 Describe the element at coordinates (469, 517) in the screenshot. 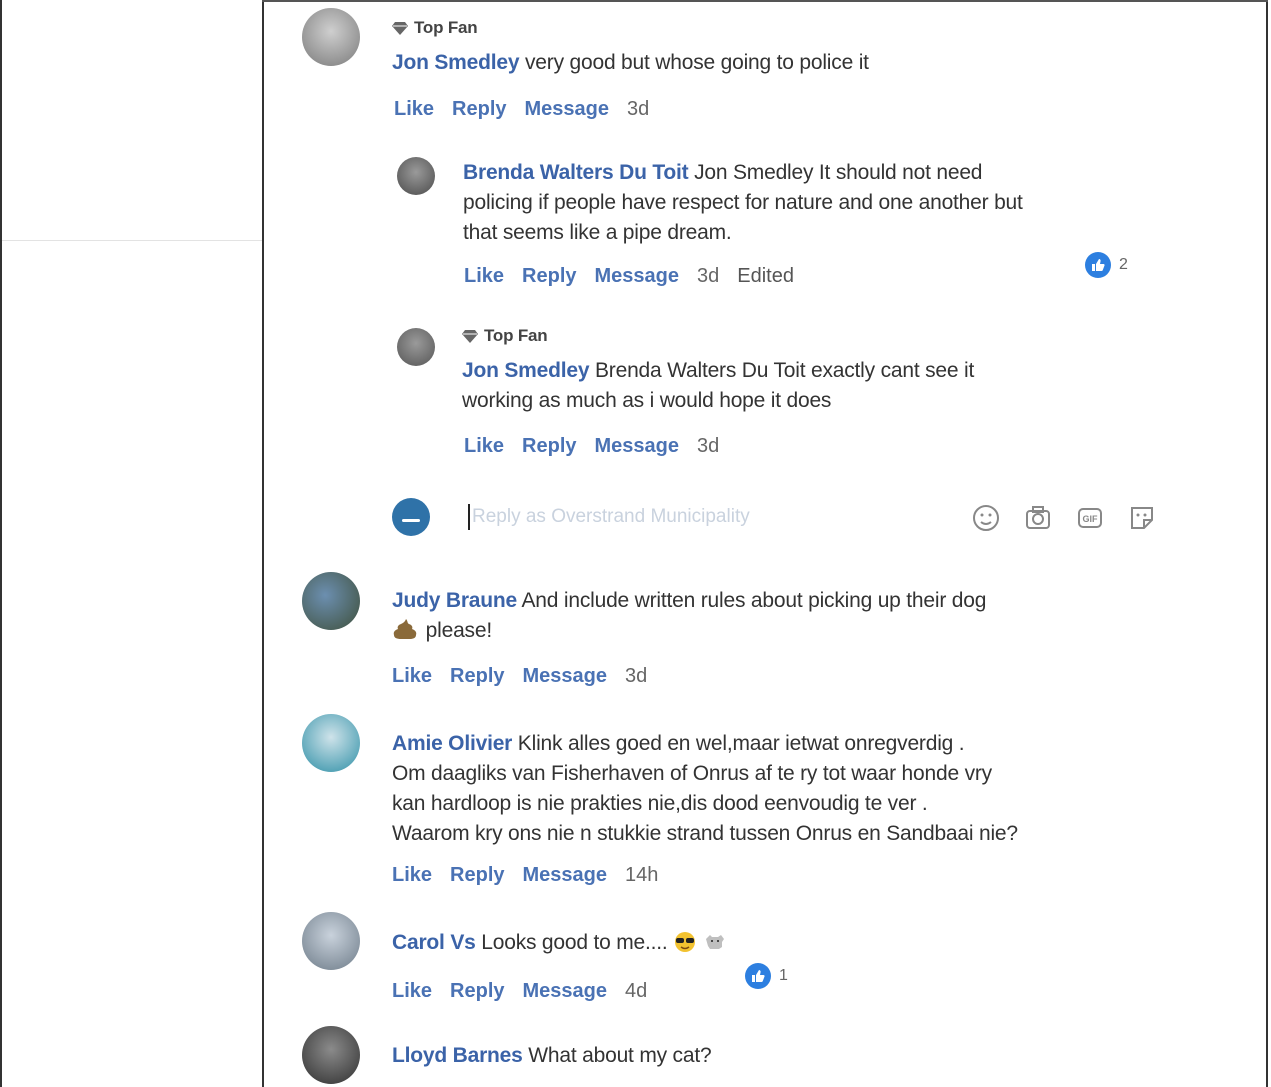

I see `text-caret` at that location.